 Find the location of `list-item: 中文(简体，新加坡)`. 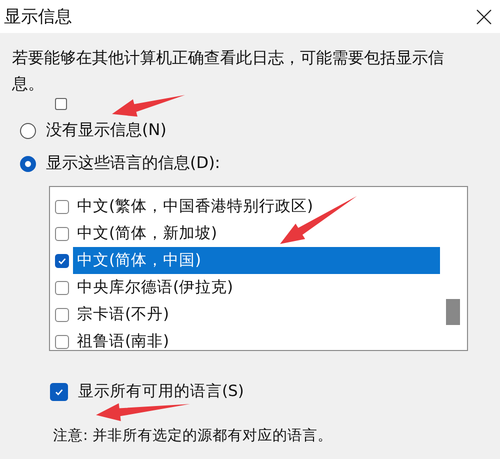

list-item: 中文(简体，新加坡) is located at coordinates (256, 233).